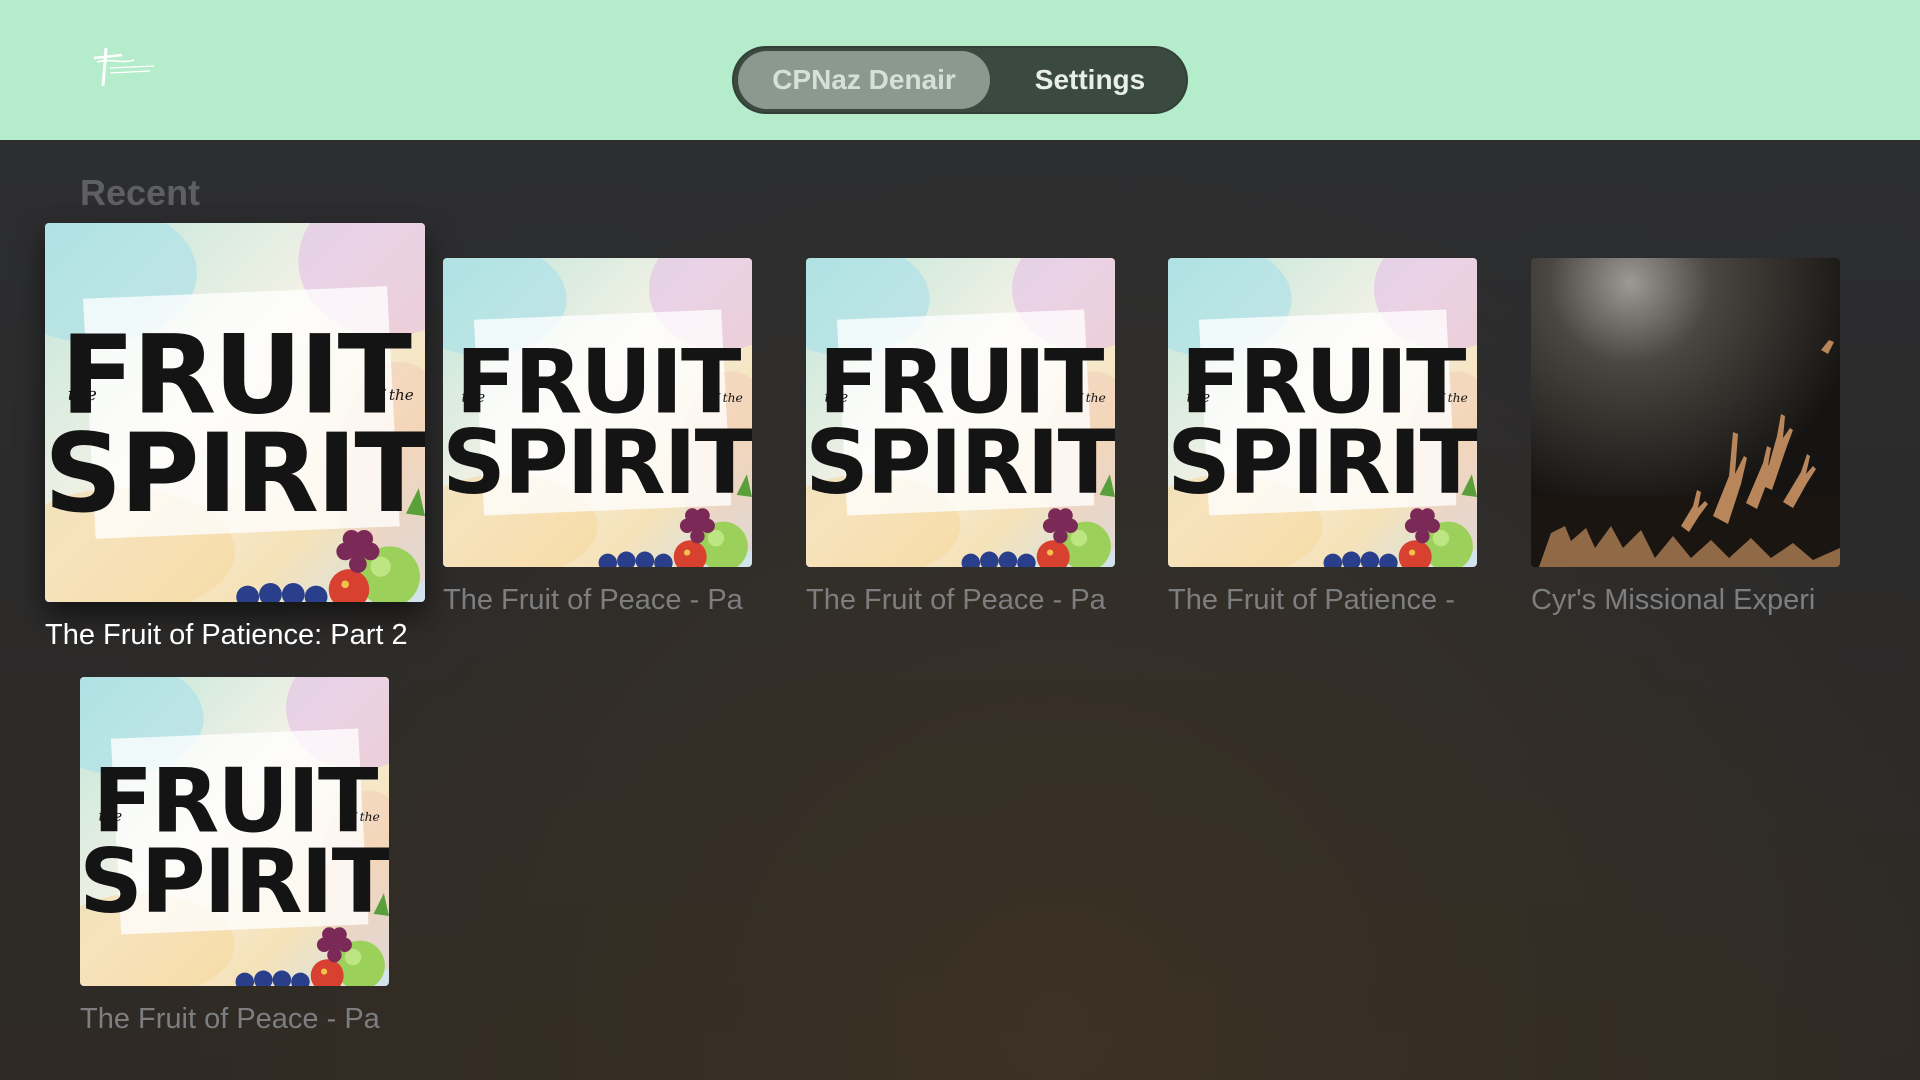  What do you see at coordinates (125, 67) in the screenshot?
I see `church-logo` at bounding box center [125, 67].